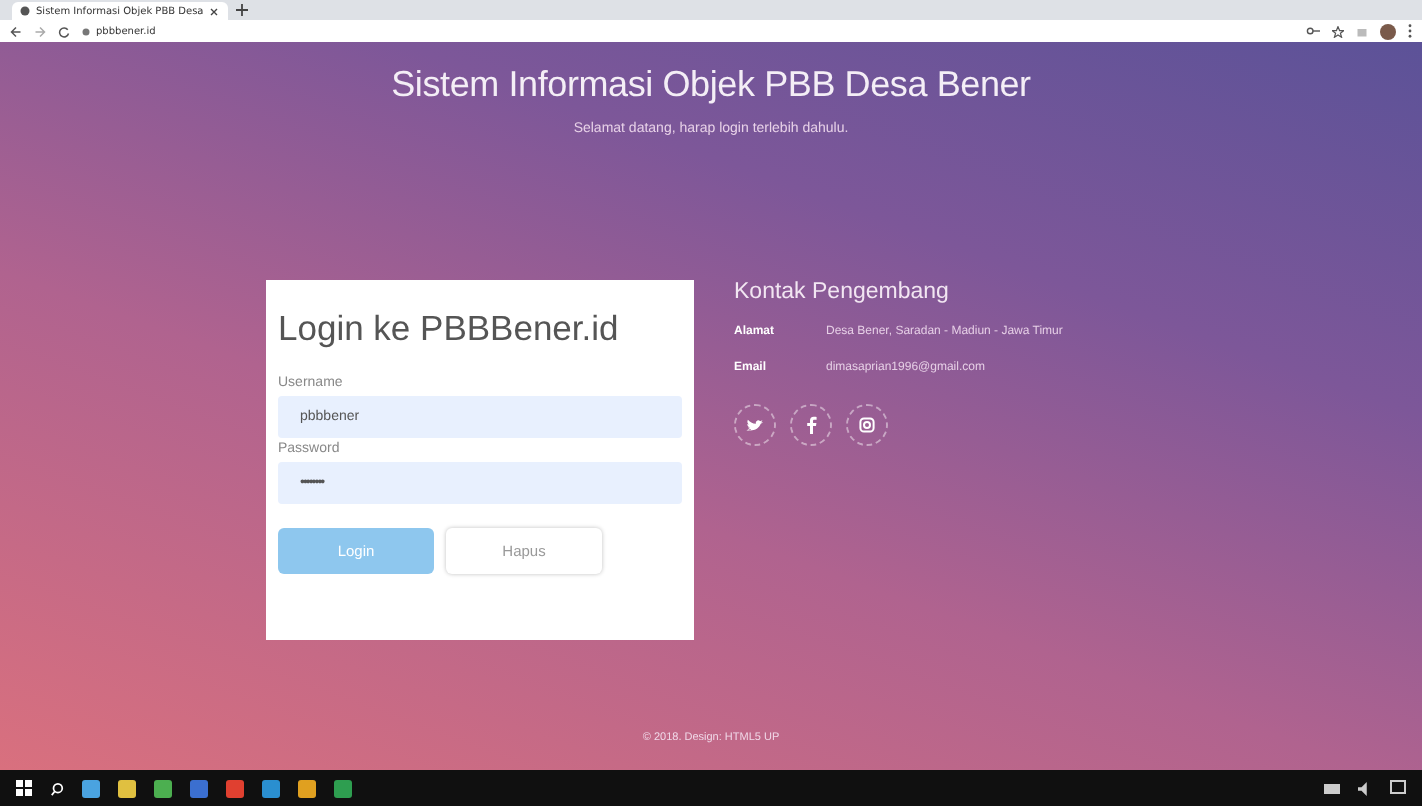 The width and height of the screenshot is (1422, 806). I want to click on page-title: Sistem Informasi Objek PBB Desa Bener, so click(711, 85).